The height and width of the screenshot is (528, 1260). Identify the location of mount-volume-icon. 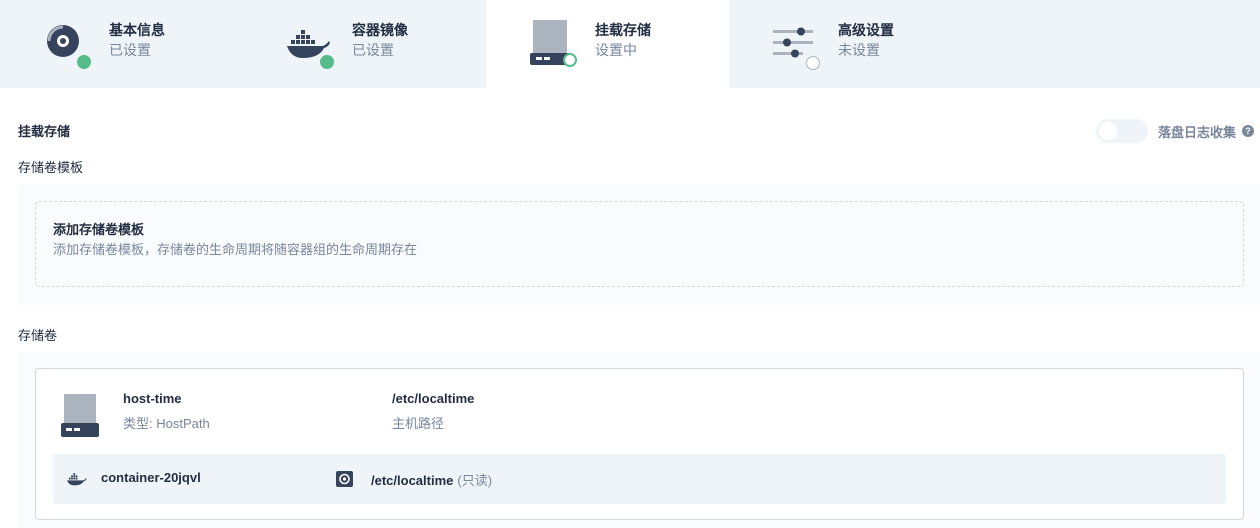
(344, 479).